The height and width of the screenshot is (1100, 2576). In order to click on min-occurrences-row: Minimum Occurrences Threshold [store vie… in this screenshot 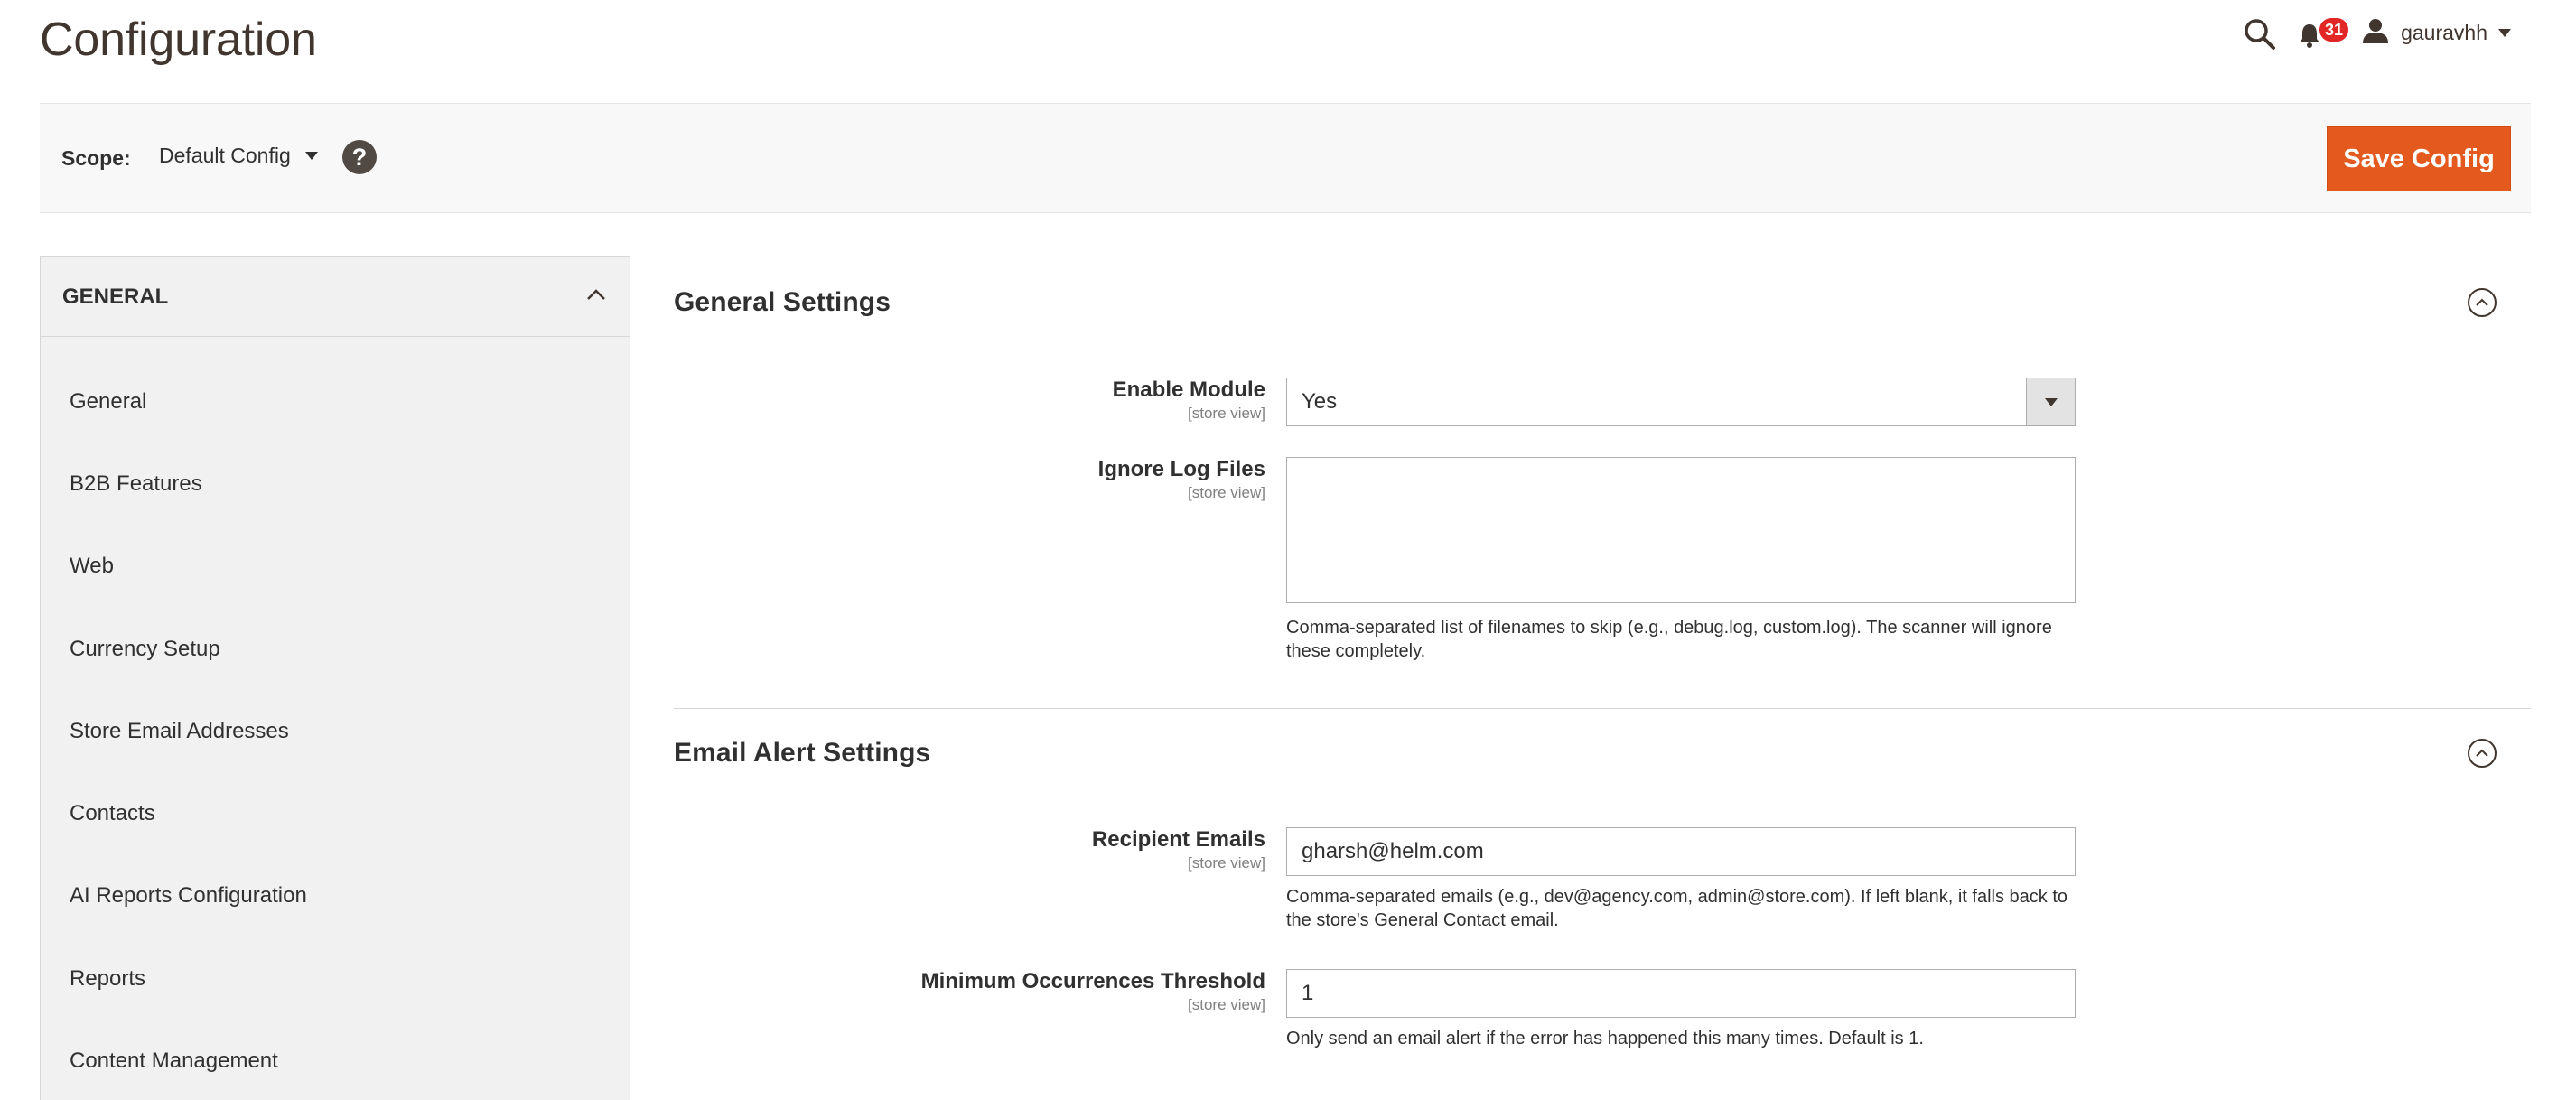, I will do `click(1602, 1018)`.